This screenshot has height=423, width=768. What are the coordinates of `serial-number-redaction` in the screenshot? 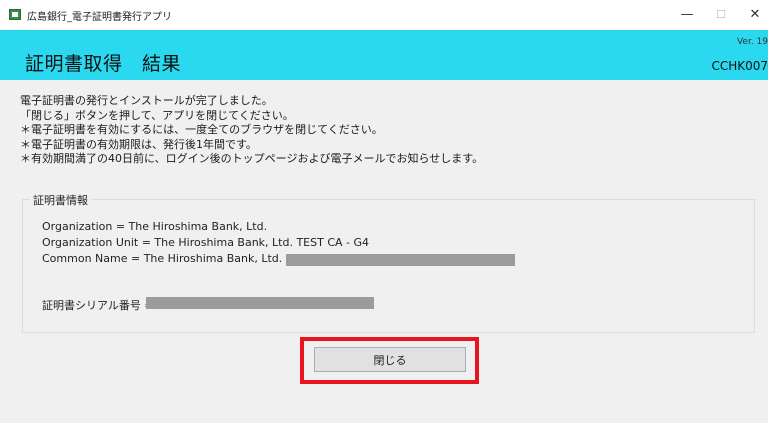 It's located at (260, 303).